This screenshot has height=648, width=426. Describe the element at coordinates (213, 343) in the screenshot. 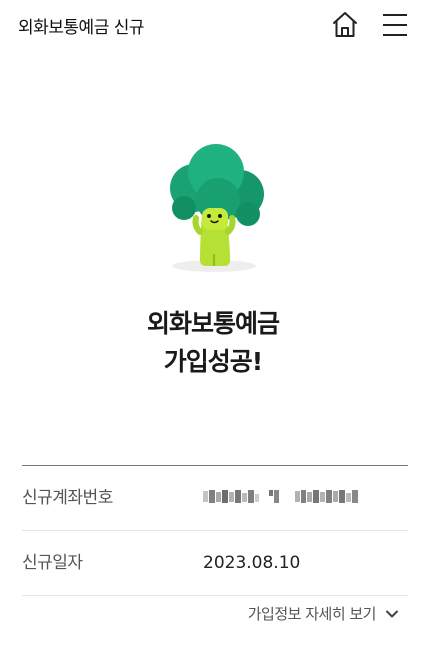

I see `success-message: 외화보통예금 가입성공!` at that location.